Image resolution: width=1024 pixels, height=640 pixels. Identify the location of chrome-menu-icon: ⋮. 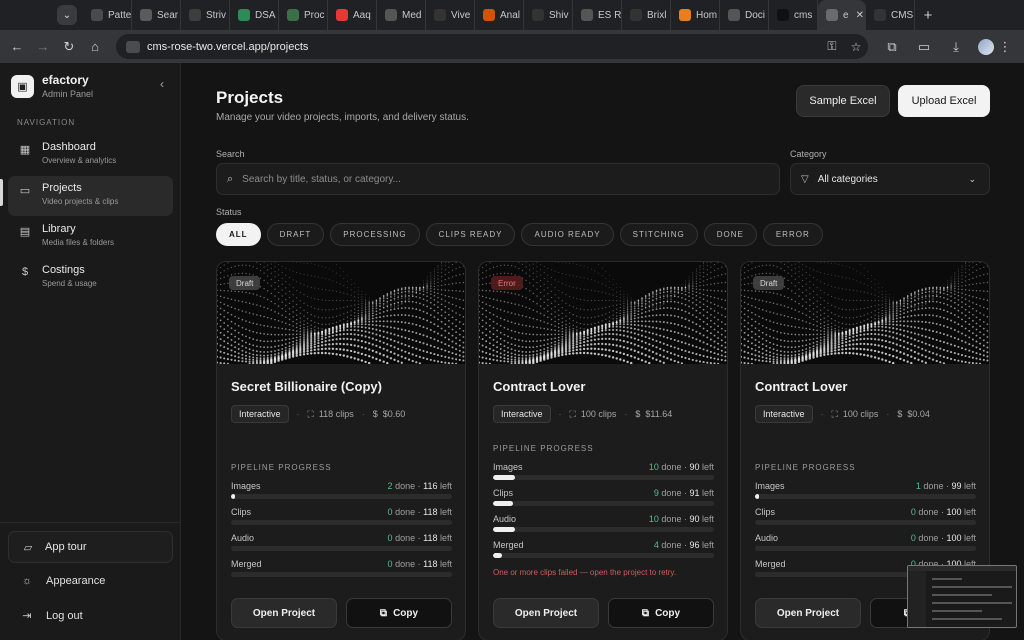
(1005, 47).